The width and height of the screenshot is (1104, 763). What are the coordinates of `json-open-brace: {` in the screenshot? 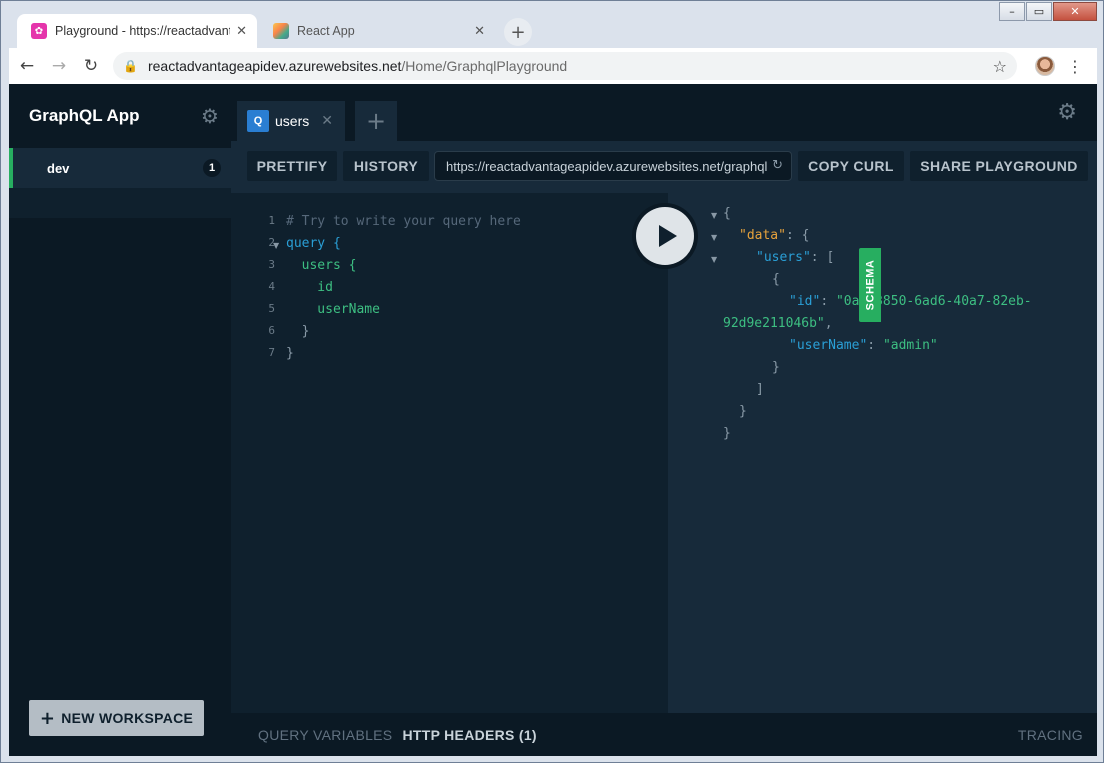 It's located at (727, 213).